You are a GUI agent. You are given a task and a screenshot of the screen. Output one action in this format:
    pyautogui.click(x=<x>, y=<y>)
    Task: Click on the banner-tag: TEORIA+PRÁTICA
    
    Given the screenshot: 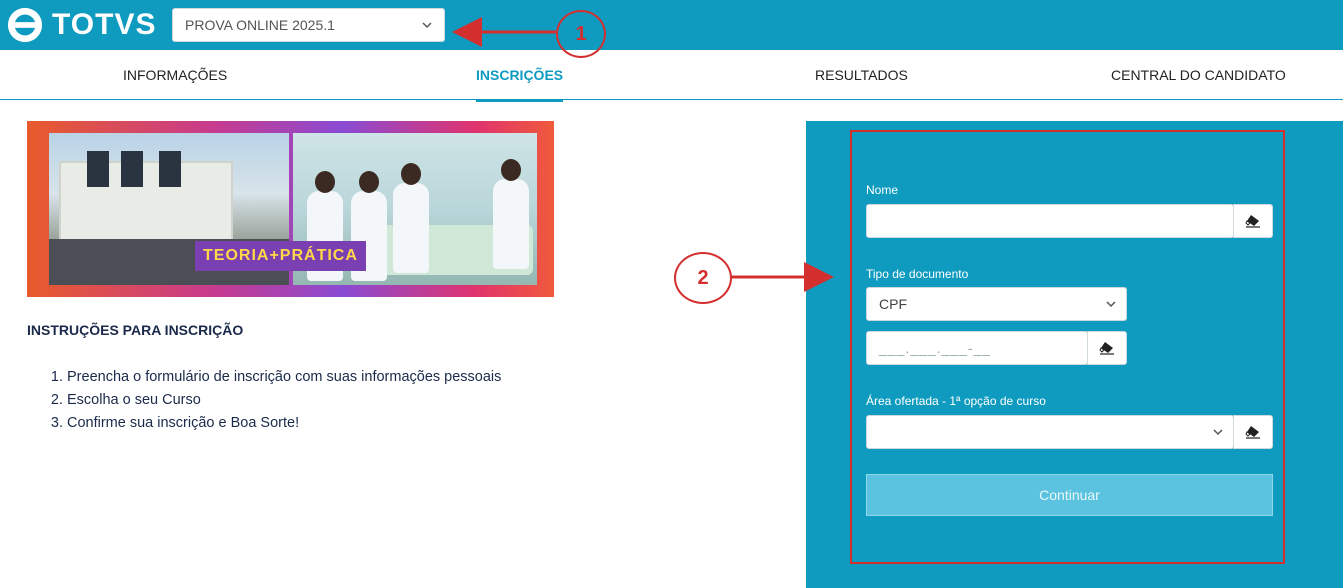 What is the action you would take?
    pyautogui.click(x=280, y=256)
    